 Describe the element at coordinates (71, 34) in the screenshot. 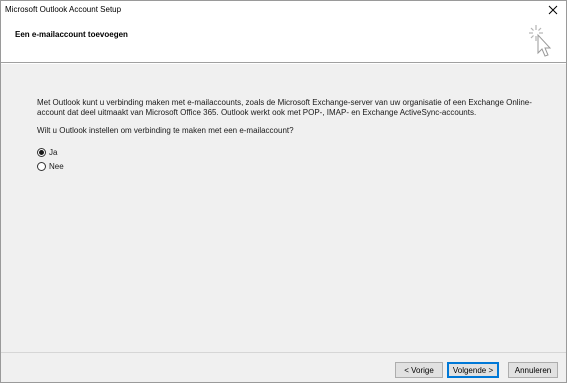

I see `page-title: Een e-mailaccount toevoegen` at that location.